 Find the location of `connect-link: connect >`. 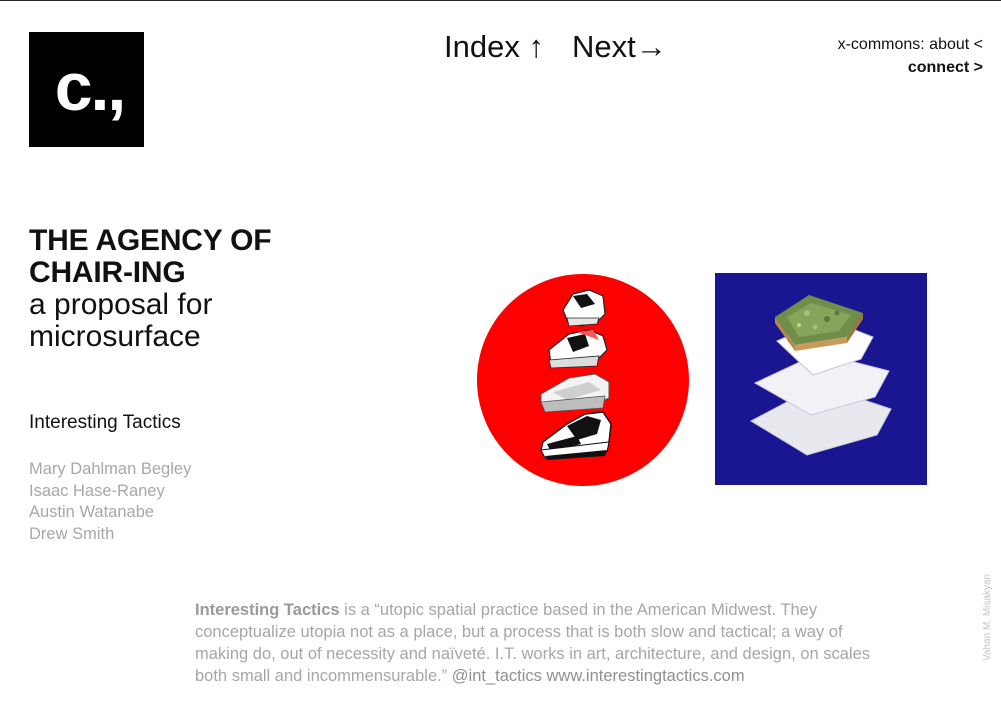

connect-link: connect > is located at coordinates (910, 67).